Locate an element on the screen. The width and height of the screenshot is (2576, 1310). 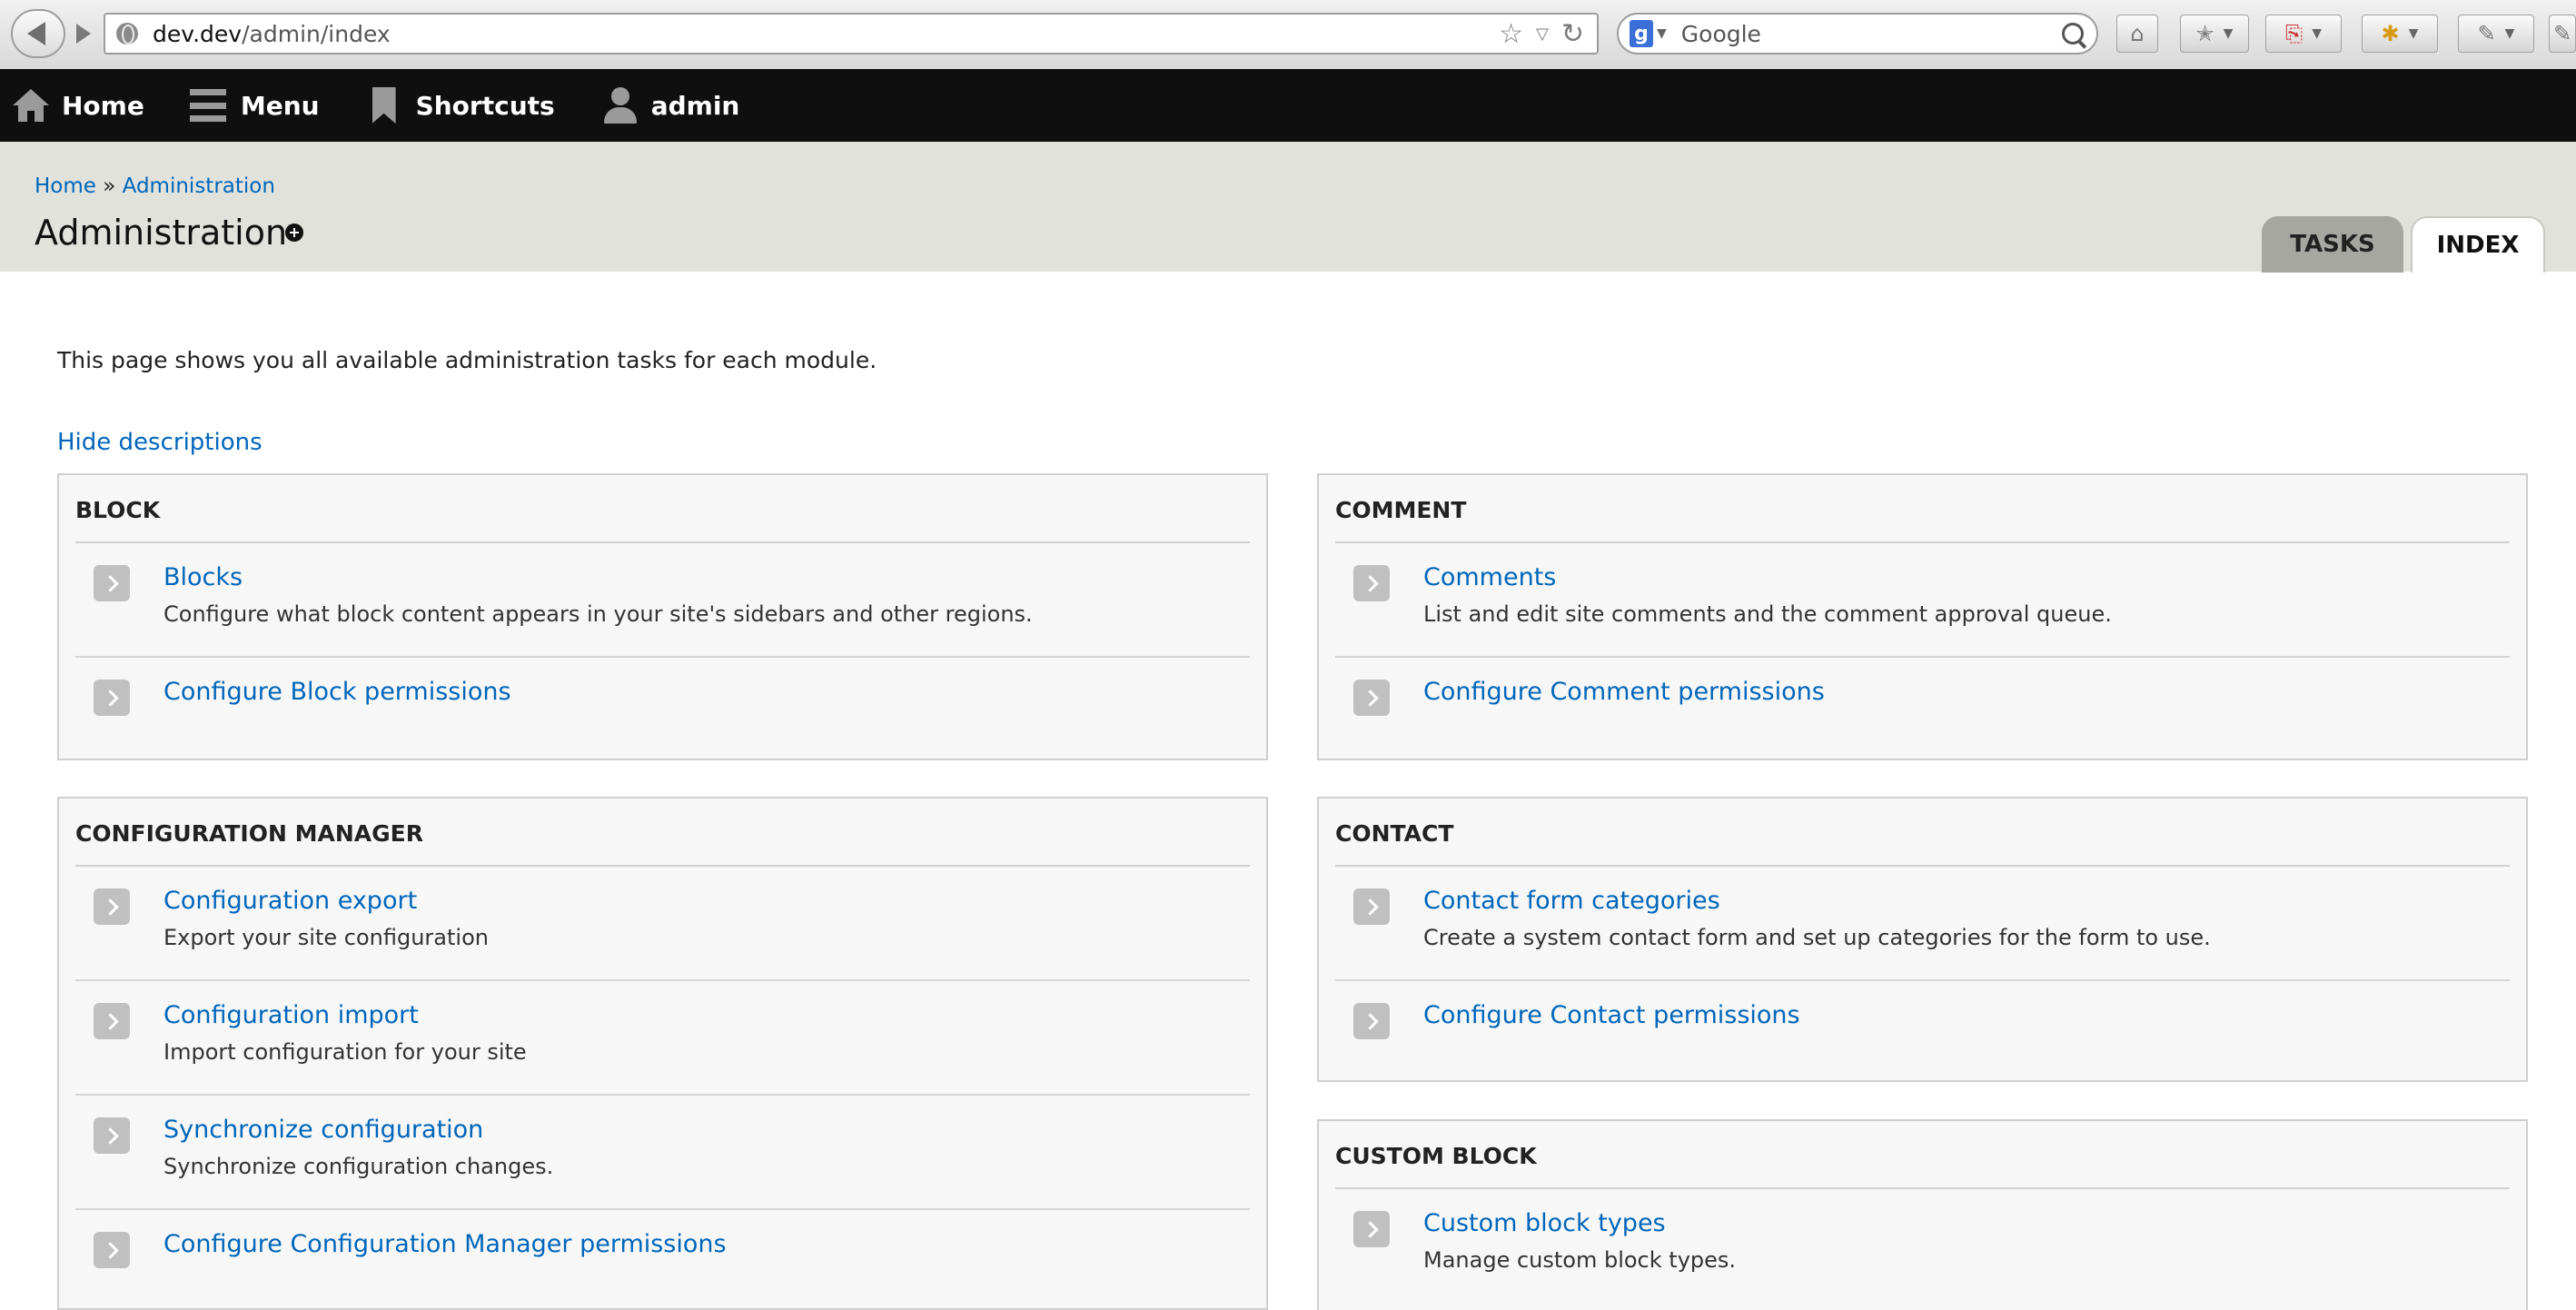
configuration-import-link: Configuration import is located at coordinates (291, 1015).